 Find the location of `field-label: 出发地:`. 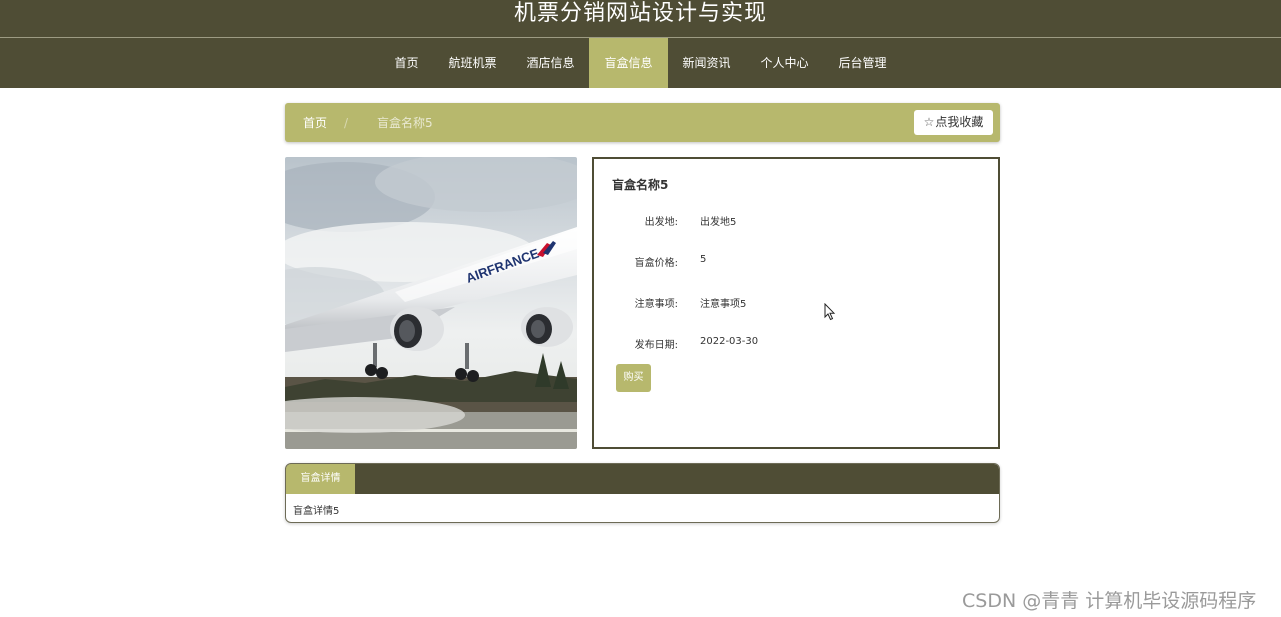

field-label: 出发地: is located at coordinates (661, 222).